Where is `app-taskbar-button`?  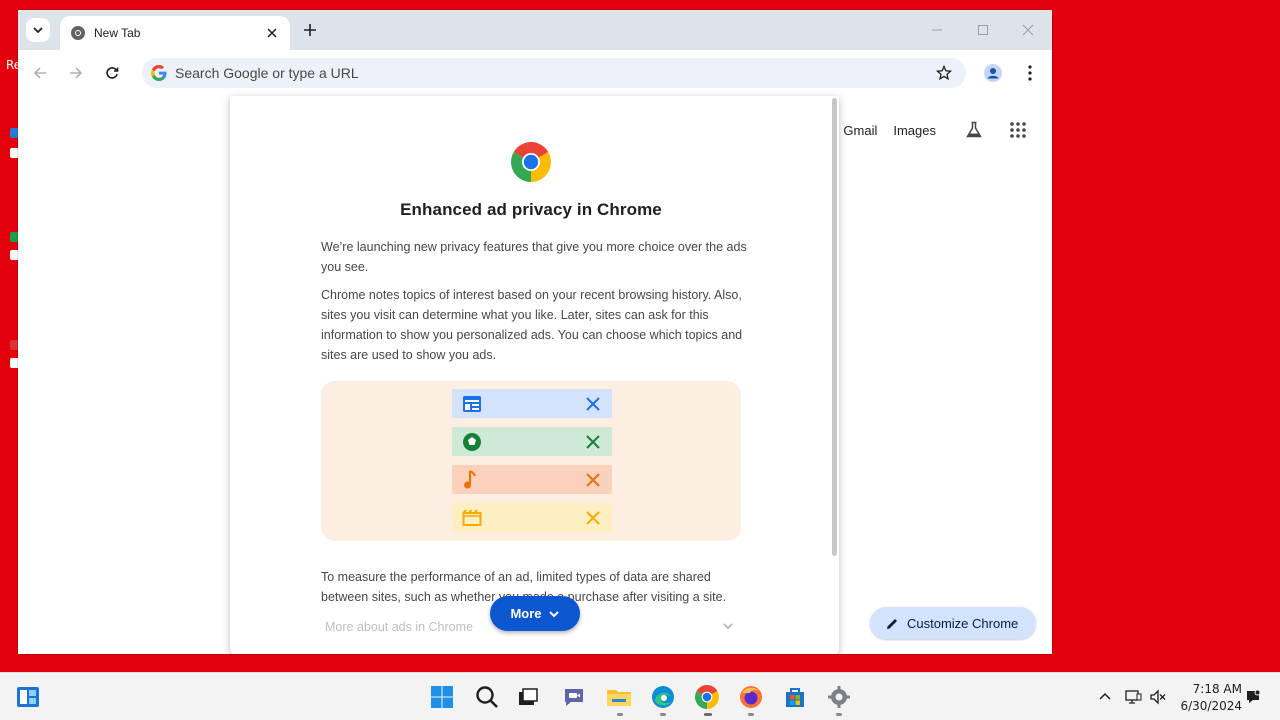
app-taskbar-button is located at coordinates (839, 697).